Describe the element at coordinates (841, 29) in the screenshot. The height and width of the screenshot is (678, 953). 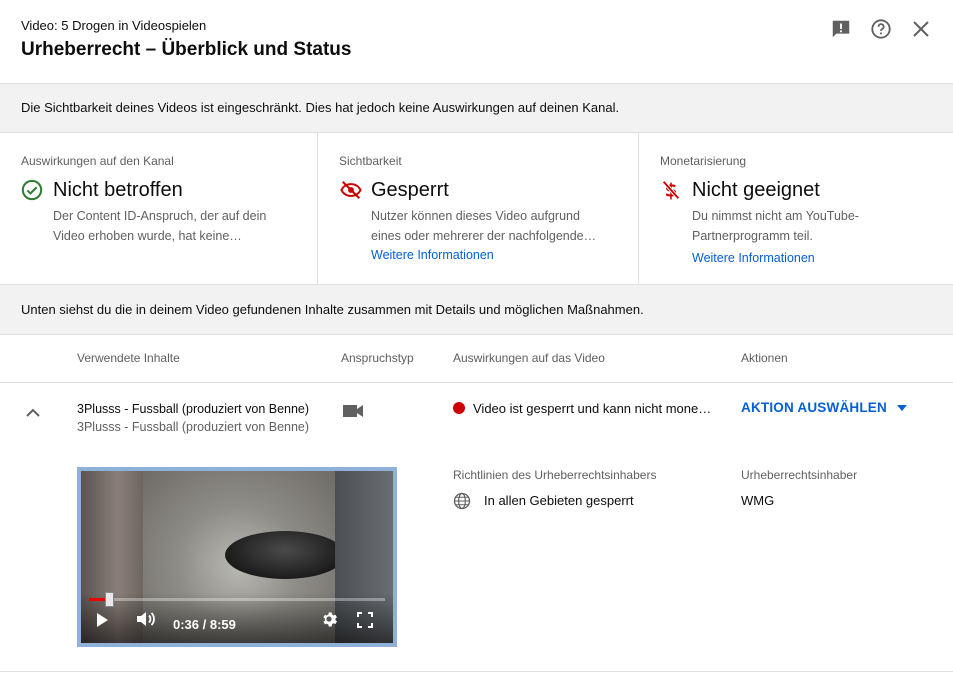
I see `feedback-icon` at that location.